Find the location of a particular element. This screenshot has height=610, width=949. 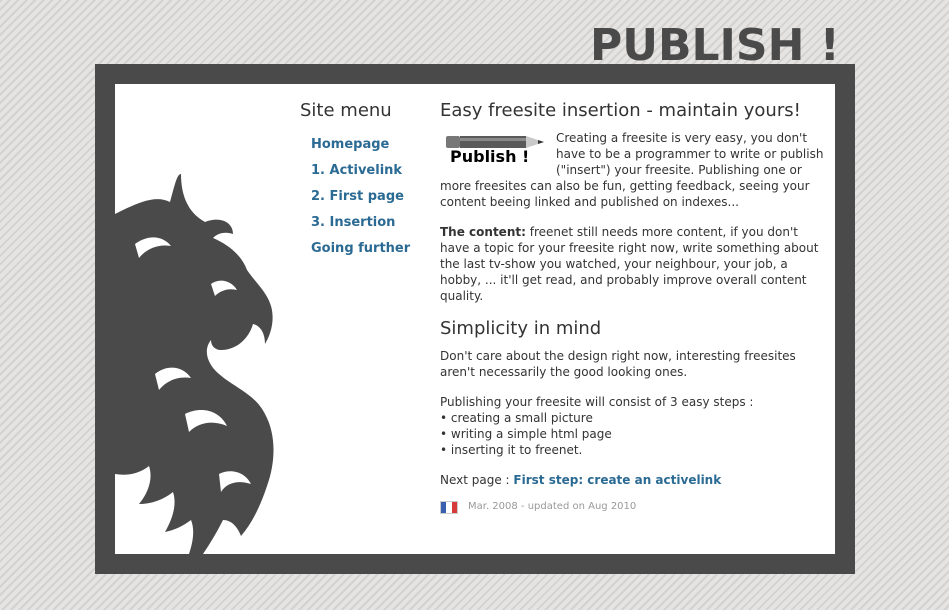

menu-item-going-further: Going further is located at coordinates (370, 249).